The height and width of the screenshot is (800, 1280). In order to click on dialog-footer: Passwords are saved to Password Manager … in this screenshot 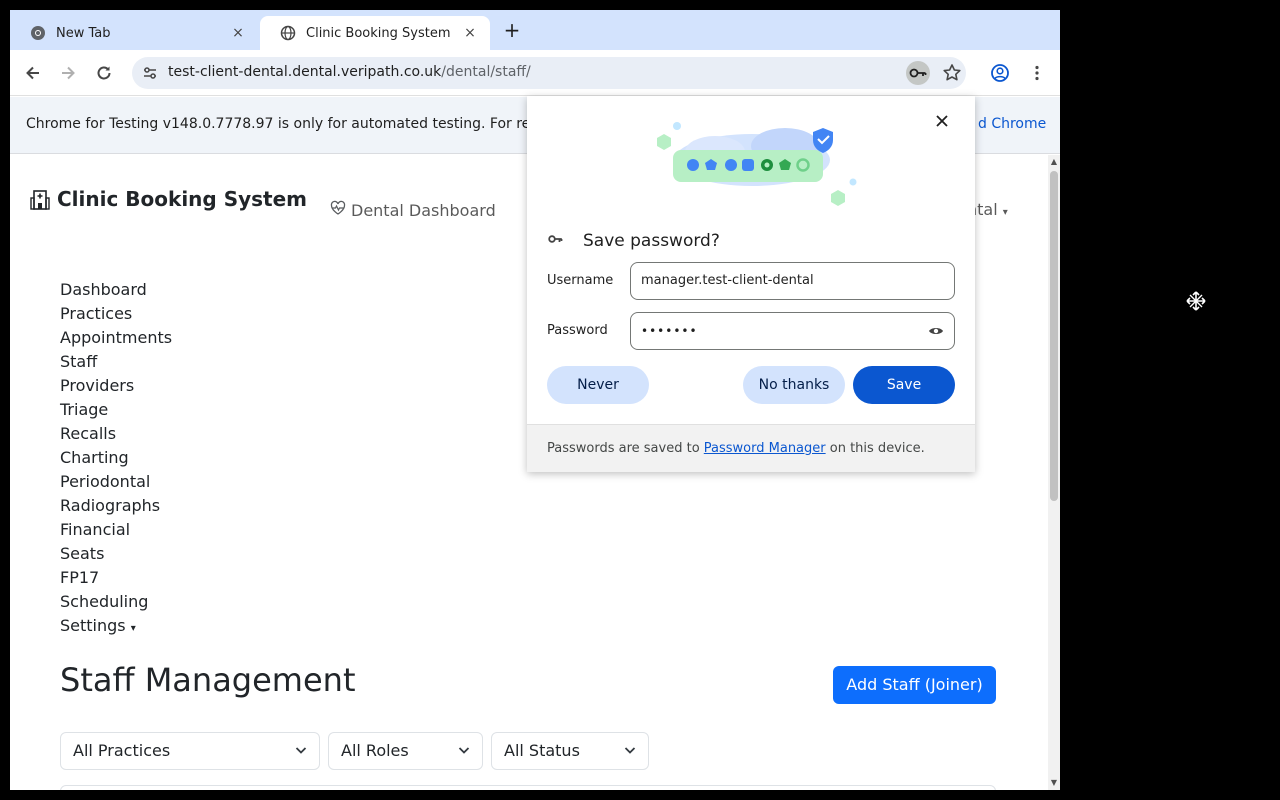, I will do `click(751, 448)`.